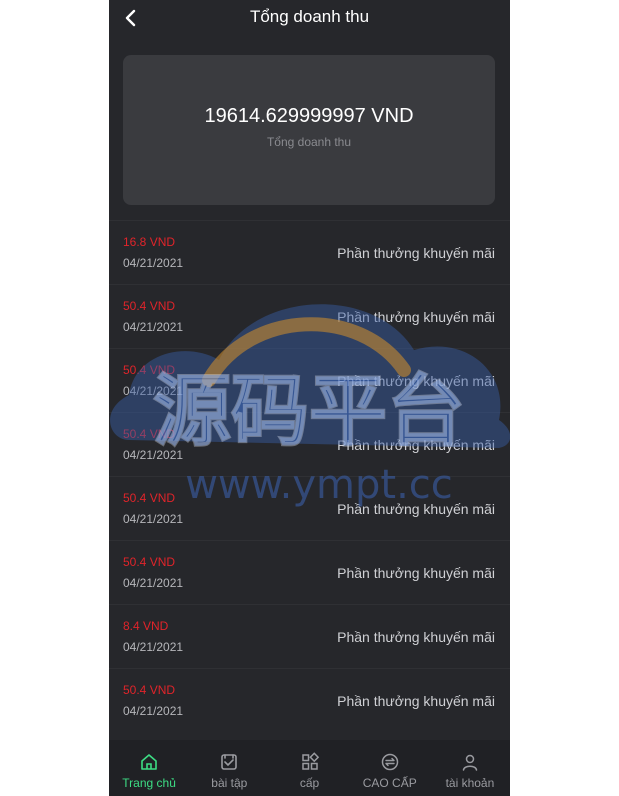 The height and width of the screenshot is (796, 619). I want to click on nav-label: bài tập, so click(229, 783).